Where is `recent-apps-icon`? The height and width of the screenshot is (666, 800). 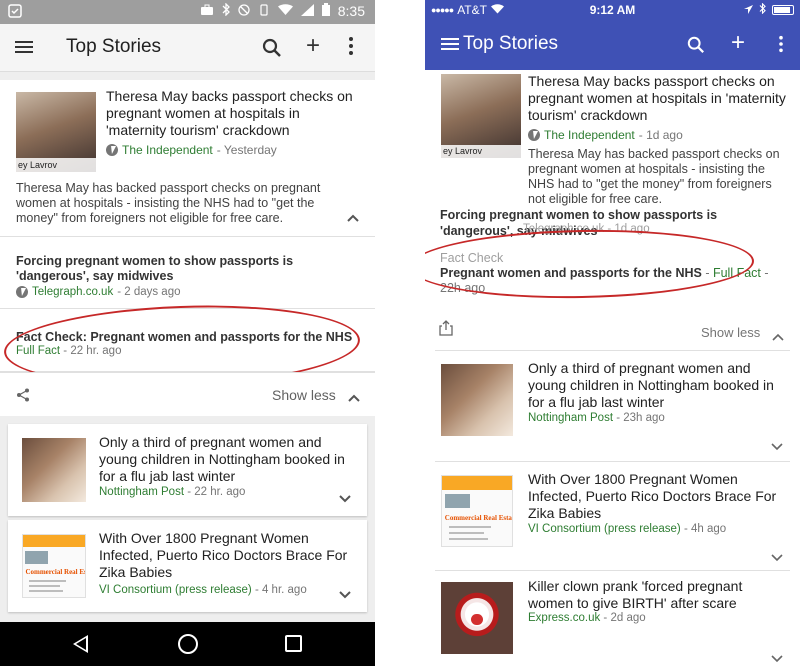
recent-apps-icon is located at coordinates (293, 643).